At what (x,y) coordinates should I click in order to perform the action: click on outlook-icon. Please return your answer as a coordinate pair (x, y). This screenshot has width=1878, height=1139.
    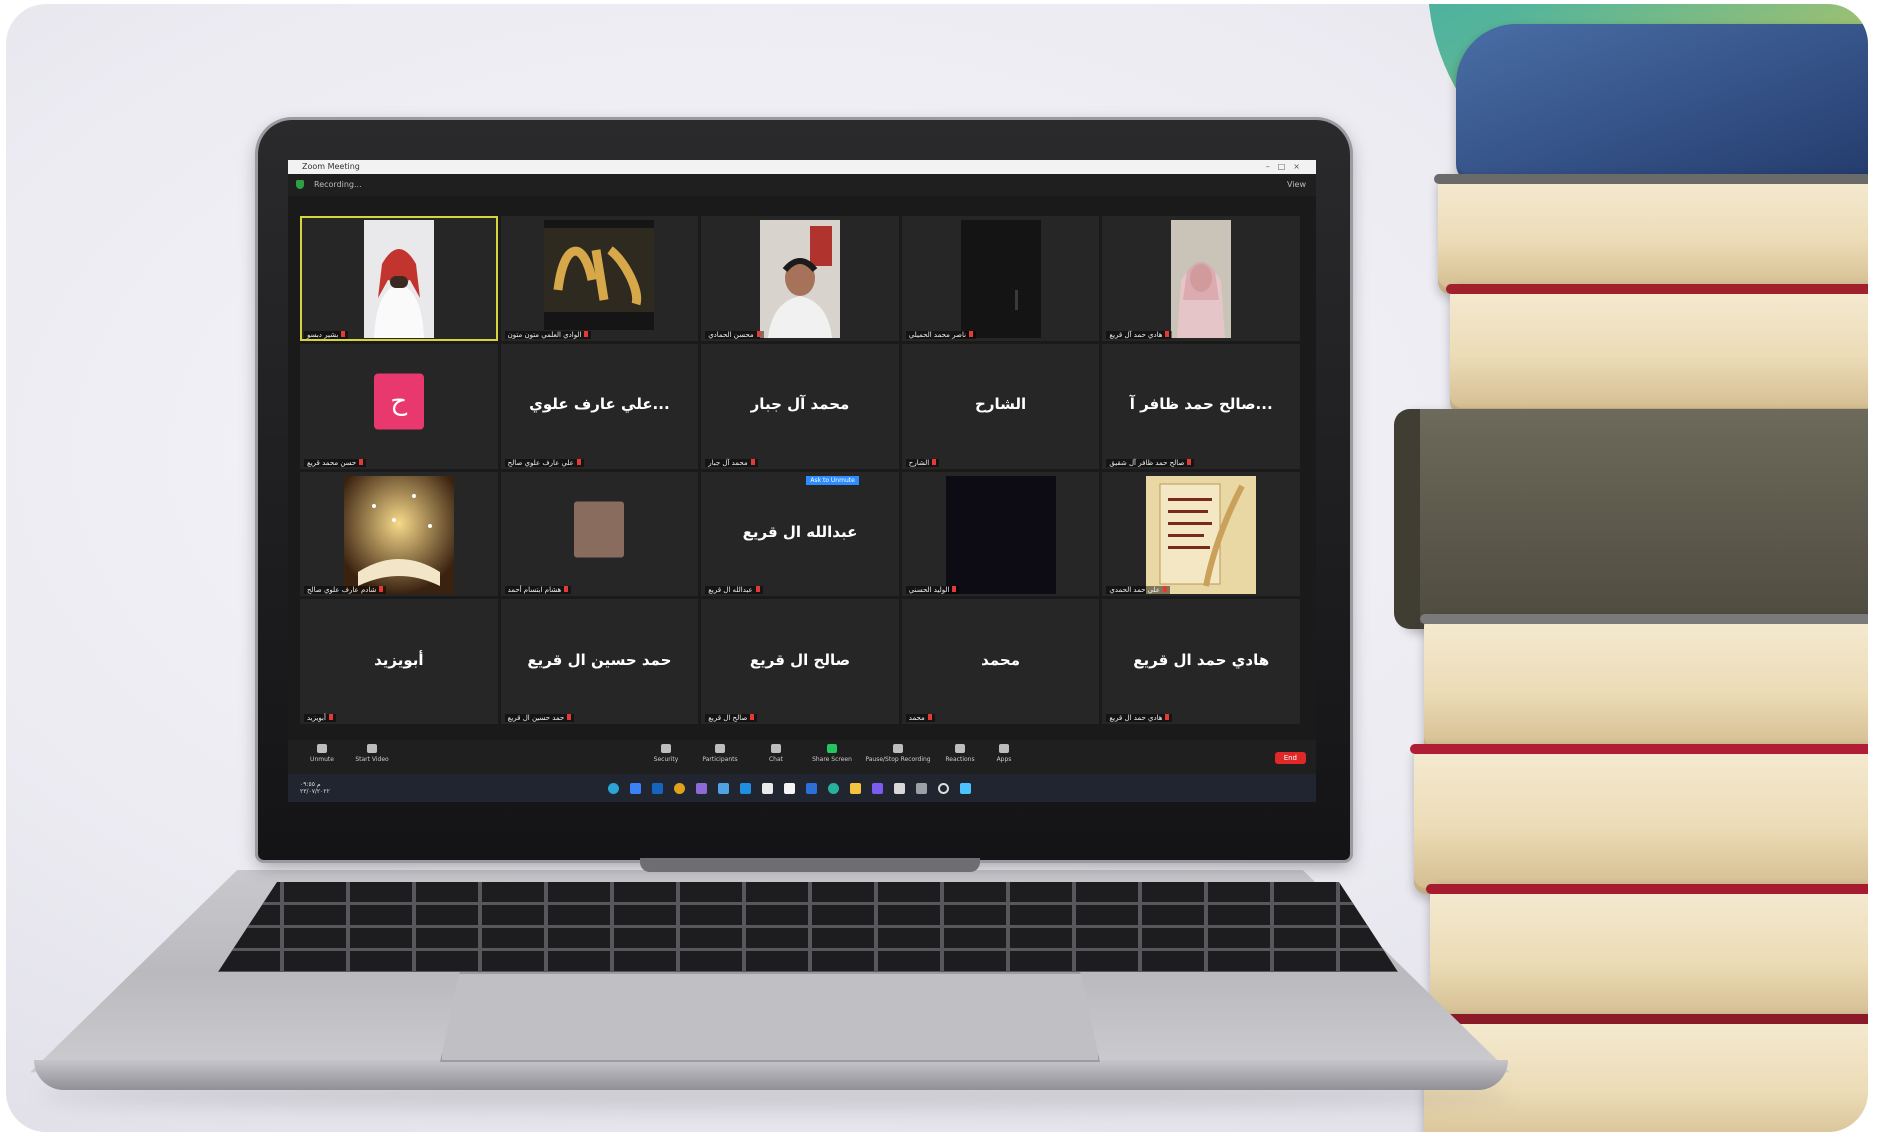
    Looking at the image, I should click on (657, 788).